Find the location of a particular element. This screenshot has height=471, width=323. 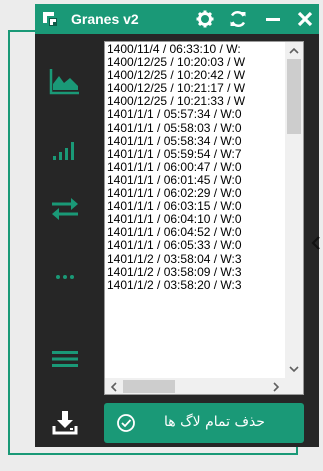

app-title: Granes v2 is located at coordinates (105, 19).